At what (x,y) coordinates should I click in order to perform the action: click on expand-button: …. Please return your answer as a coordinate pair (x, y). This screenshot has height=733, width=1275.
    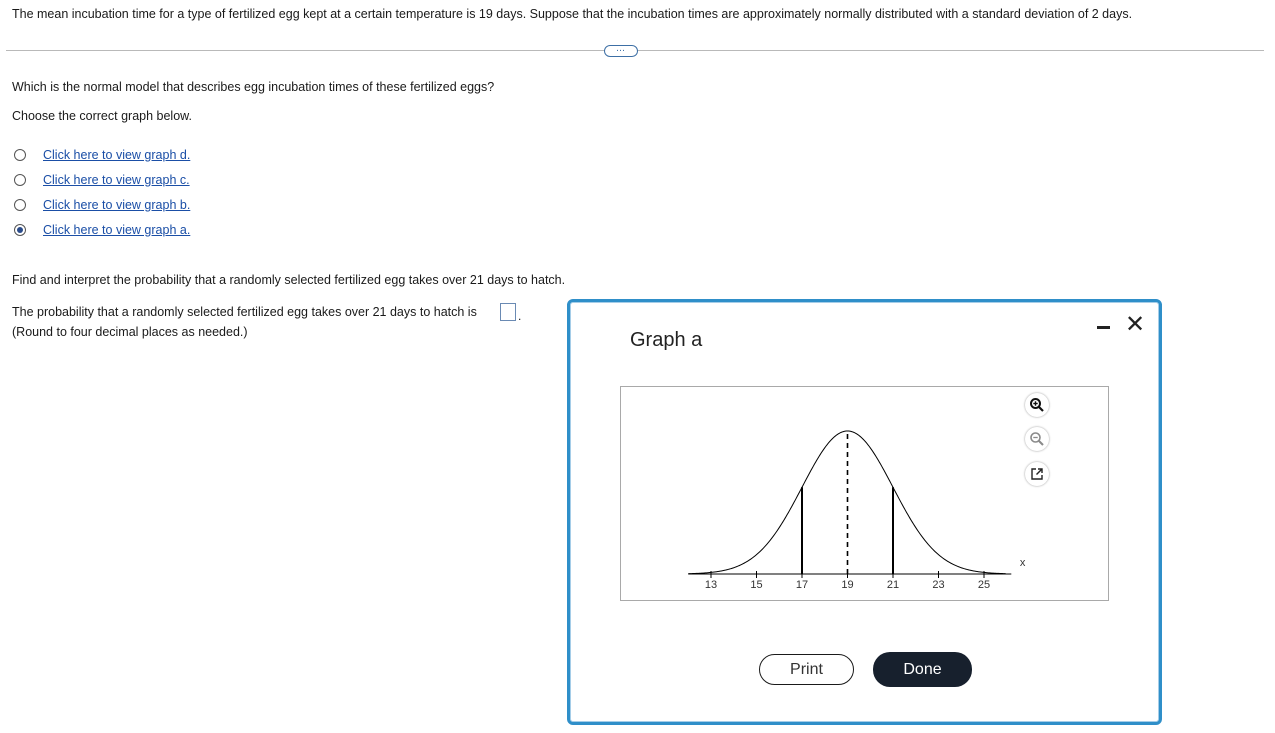
    Looking at the image, I should click on (621, 51).